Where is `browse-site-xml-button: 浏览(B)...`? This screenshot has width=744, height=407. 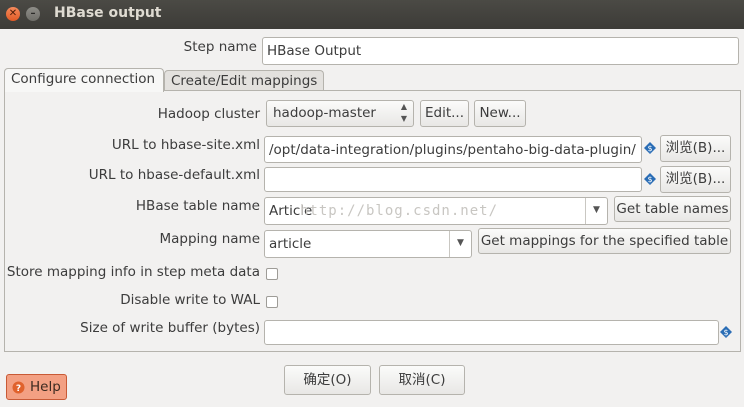
browse-site-xml-button: 浏览(B)... is located at coordinates (695, 148).